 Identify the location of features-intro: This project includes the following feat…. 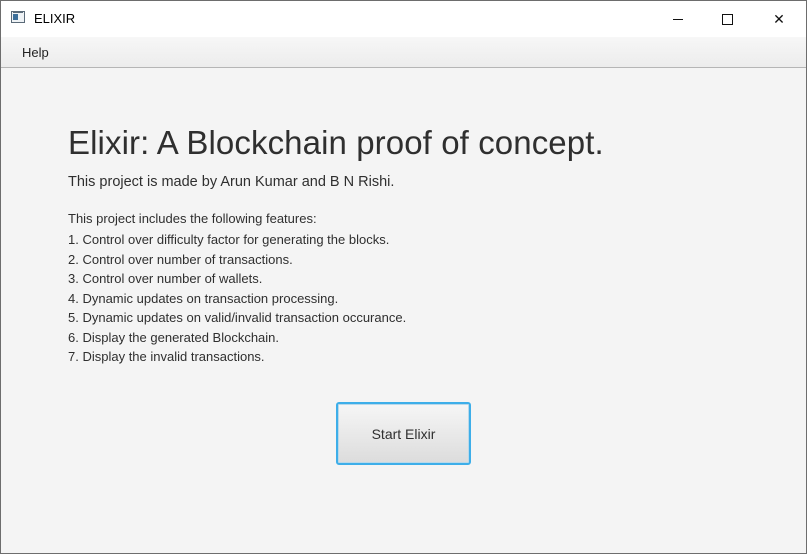
(192, 218).